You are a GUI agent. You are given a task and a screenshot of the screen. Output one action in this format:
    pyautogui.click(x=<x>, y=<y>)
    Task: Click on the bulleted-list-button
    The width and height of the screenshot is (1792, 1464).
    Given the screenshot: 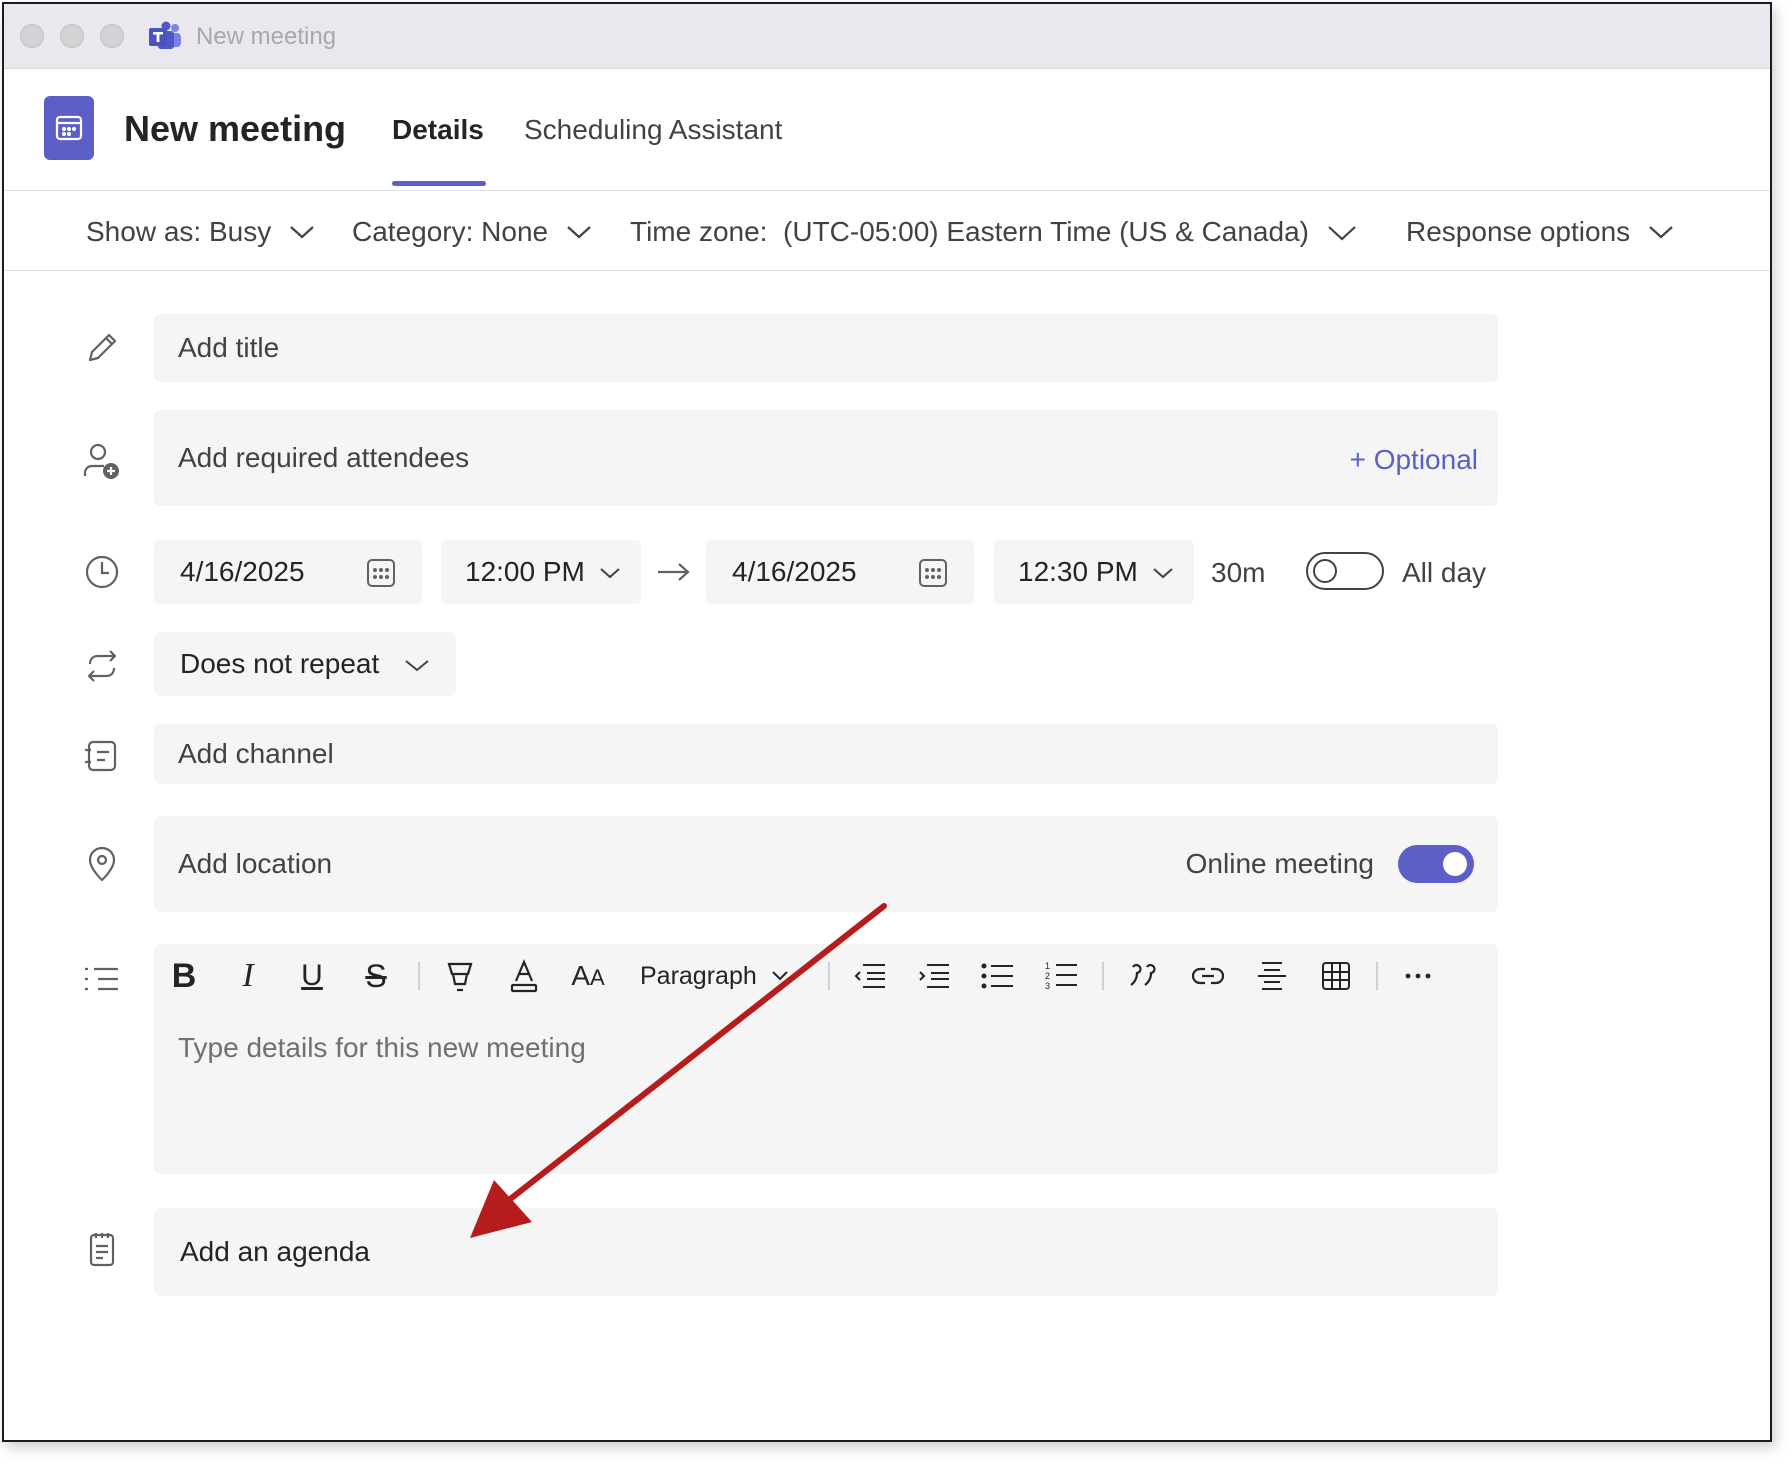 What is the action you would take?
    pyautogui.click(x=998, y=976)
    